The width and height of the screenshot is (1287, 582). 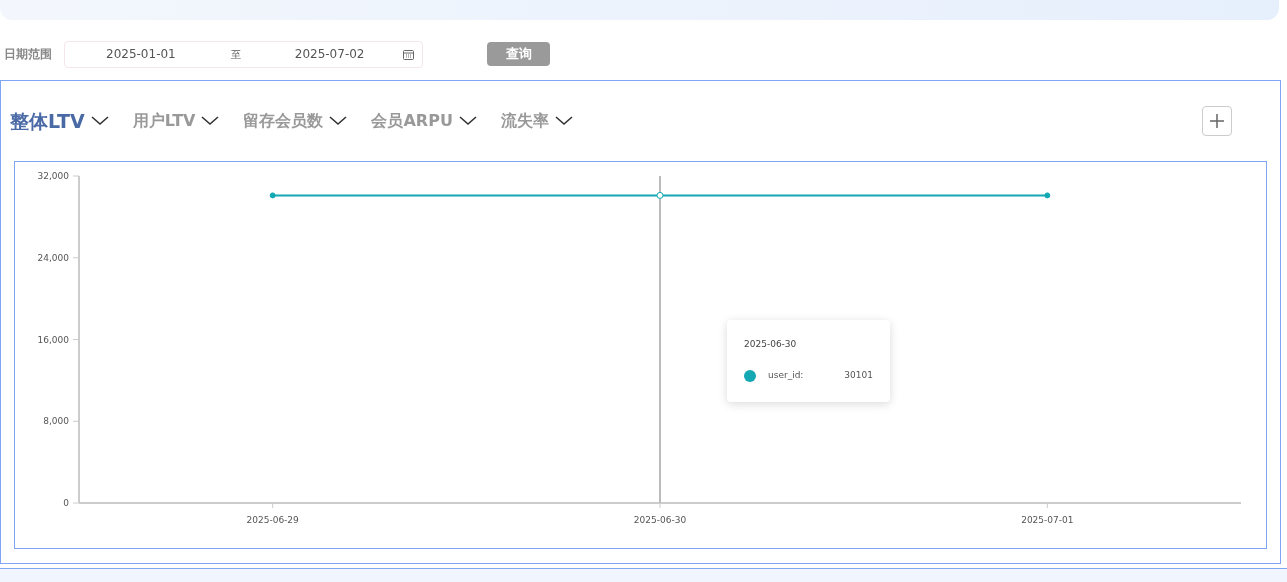 I want to click on series-value: 30101, so click(x=858, y=375).